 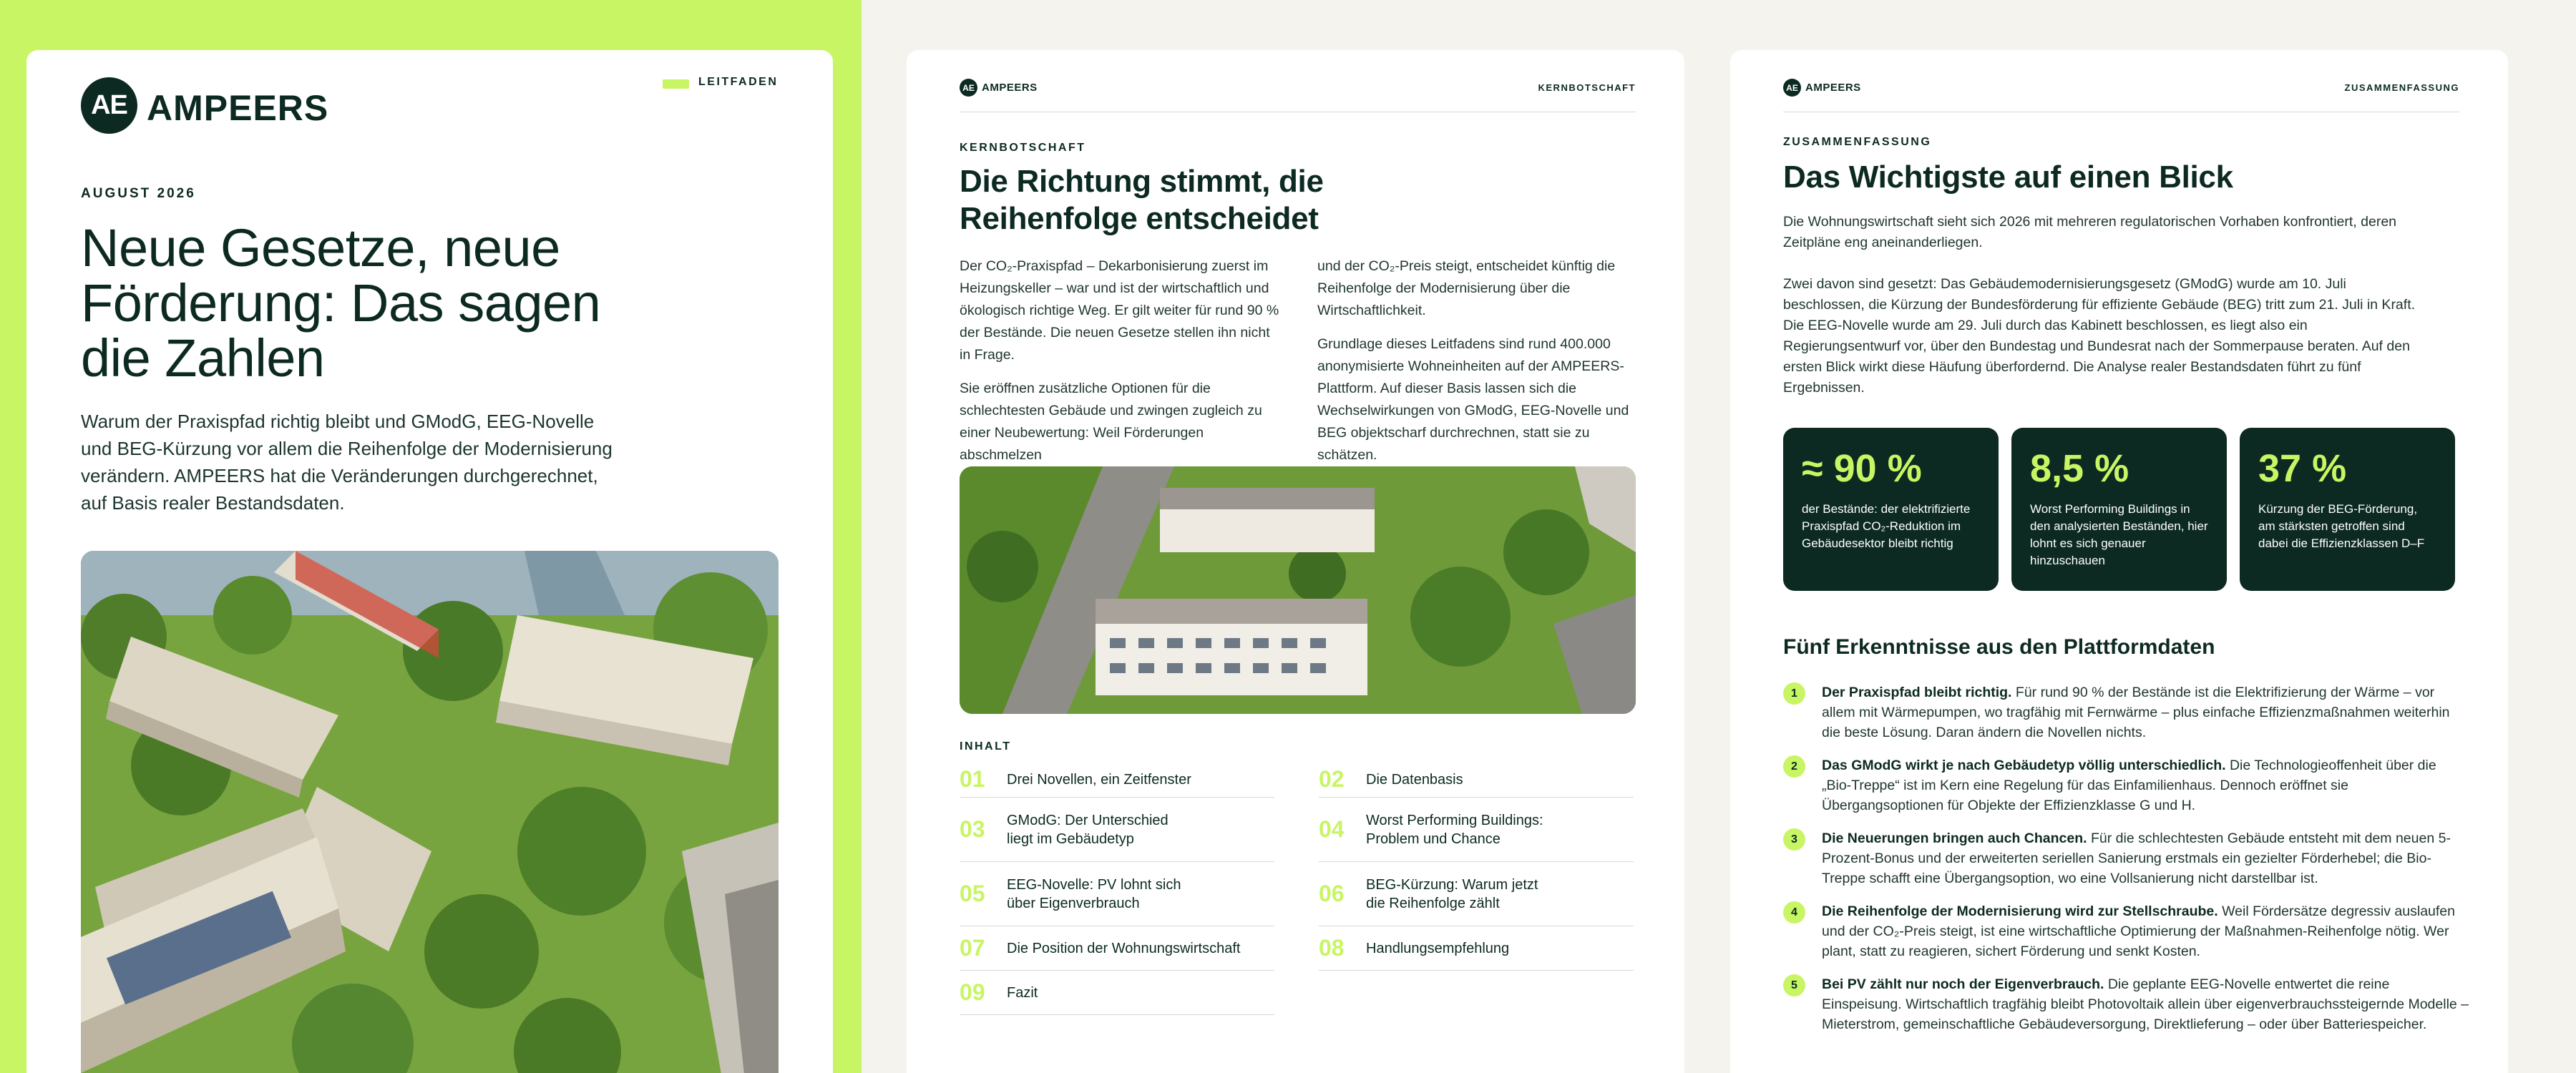 What do you see at coordinates (2302, 468) in the screenshot?
I see `stat-value: 37 %` at bounding box center [2302, 468].